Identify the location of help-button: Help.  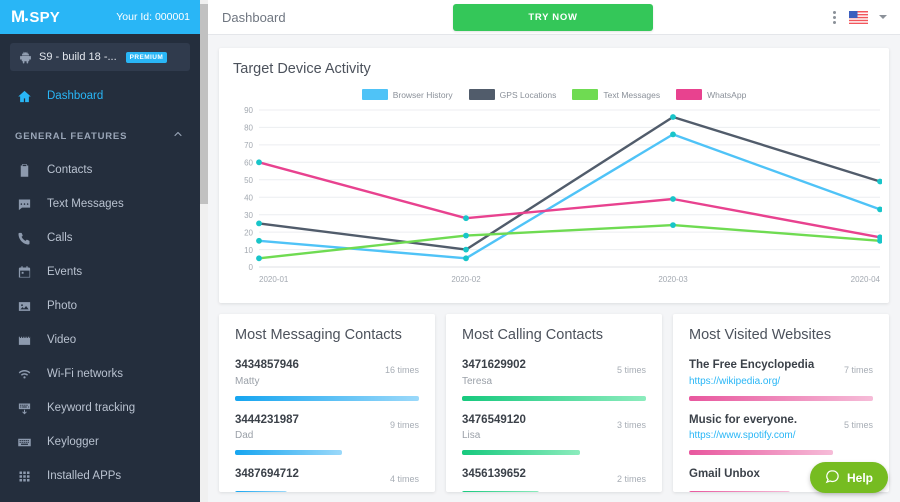
(848, 477).